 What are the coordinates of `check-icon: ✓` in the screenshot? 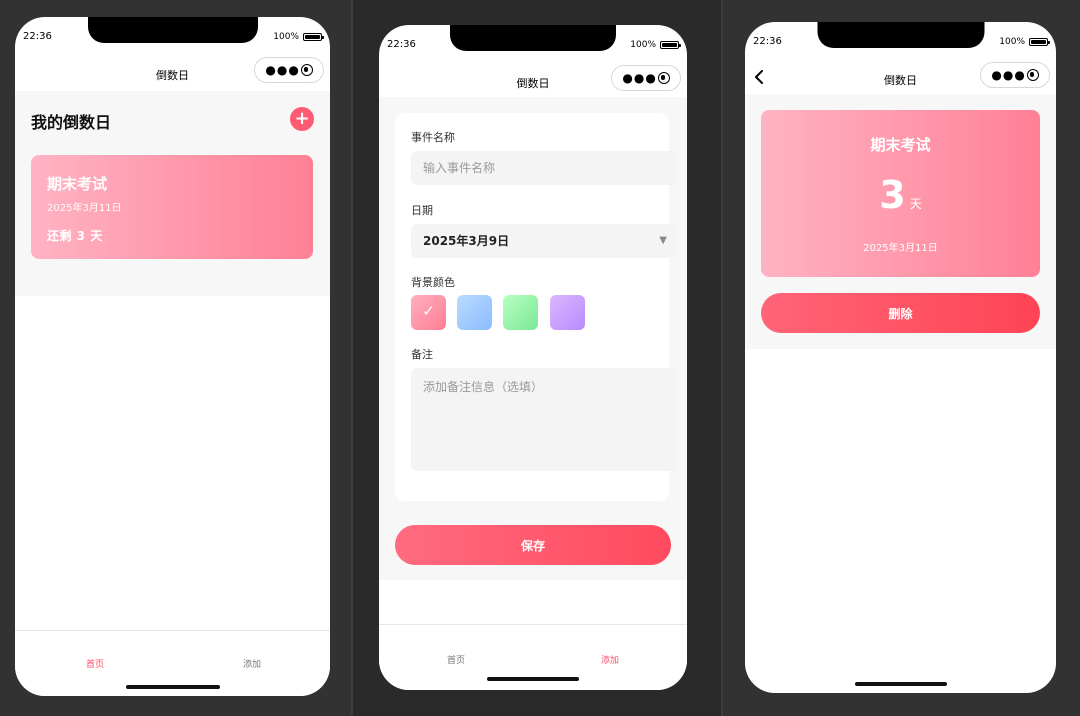 It's located at (428, 311).